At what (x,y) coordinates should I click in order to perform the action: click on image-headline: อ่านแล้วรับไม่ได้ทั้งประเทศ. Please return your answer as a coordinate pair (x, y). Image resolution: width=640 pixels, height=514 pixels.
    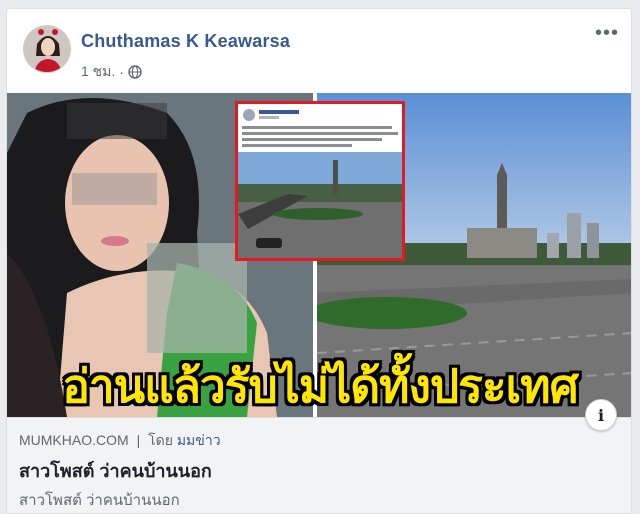
    Looking at the image, I should click on (320, 385).